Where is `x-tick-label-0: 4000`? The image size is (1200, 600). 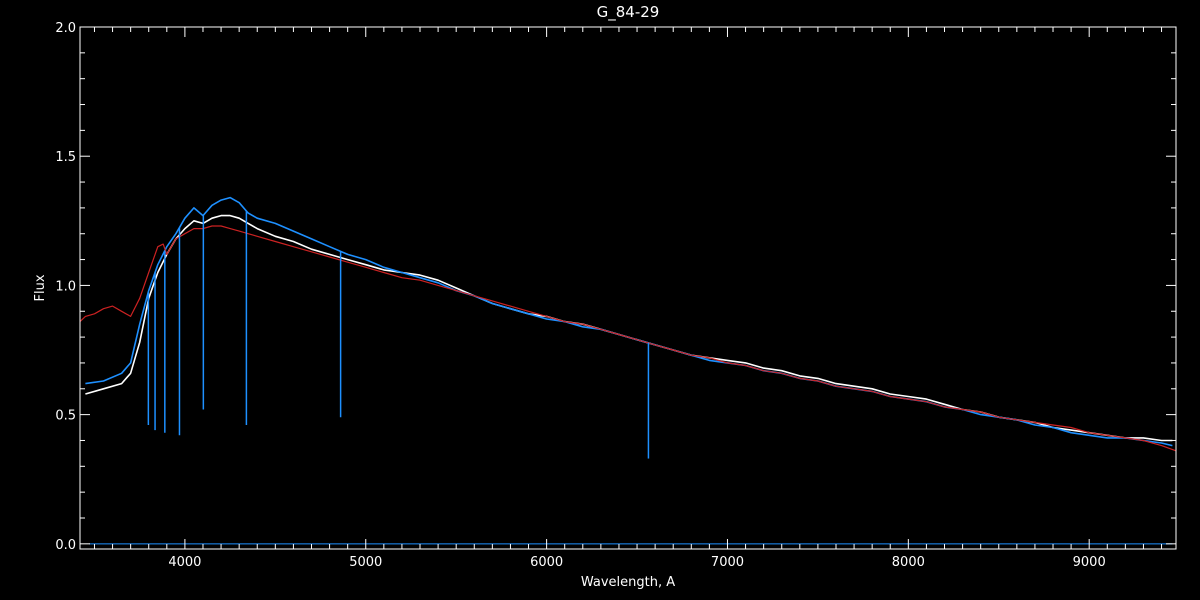 x-tick-label-0: 4000 is located at coordinates (184, 562).